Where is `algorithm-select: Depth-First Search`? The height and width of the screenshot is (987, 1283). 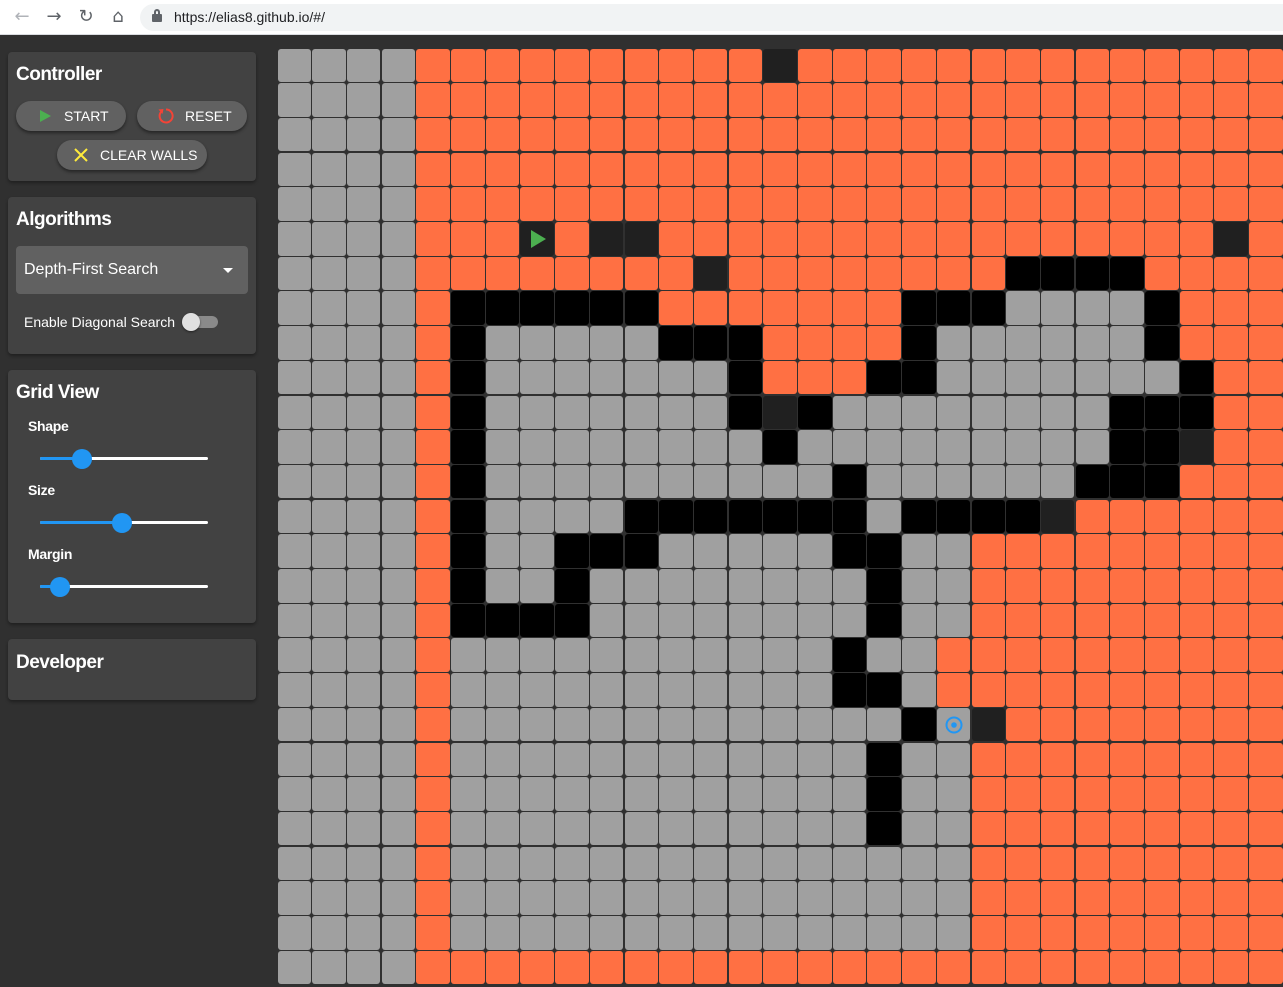
algorithm-select: Depth-First Search is located at coordinates (132, 270).